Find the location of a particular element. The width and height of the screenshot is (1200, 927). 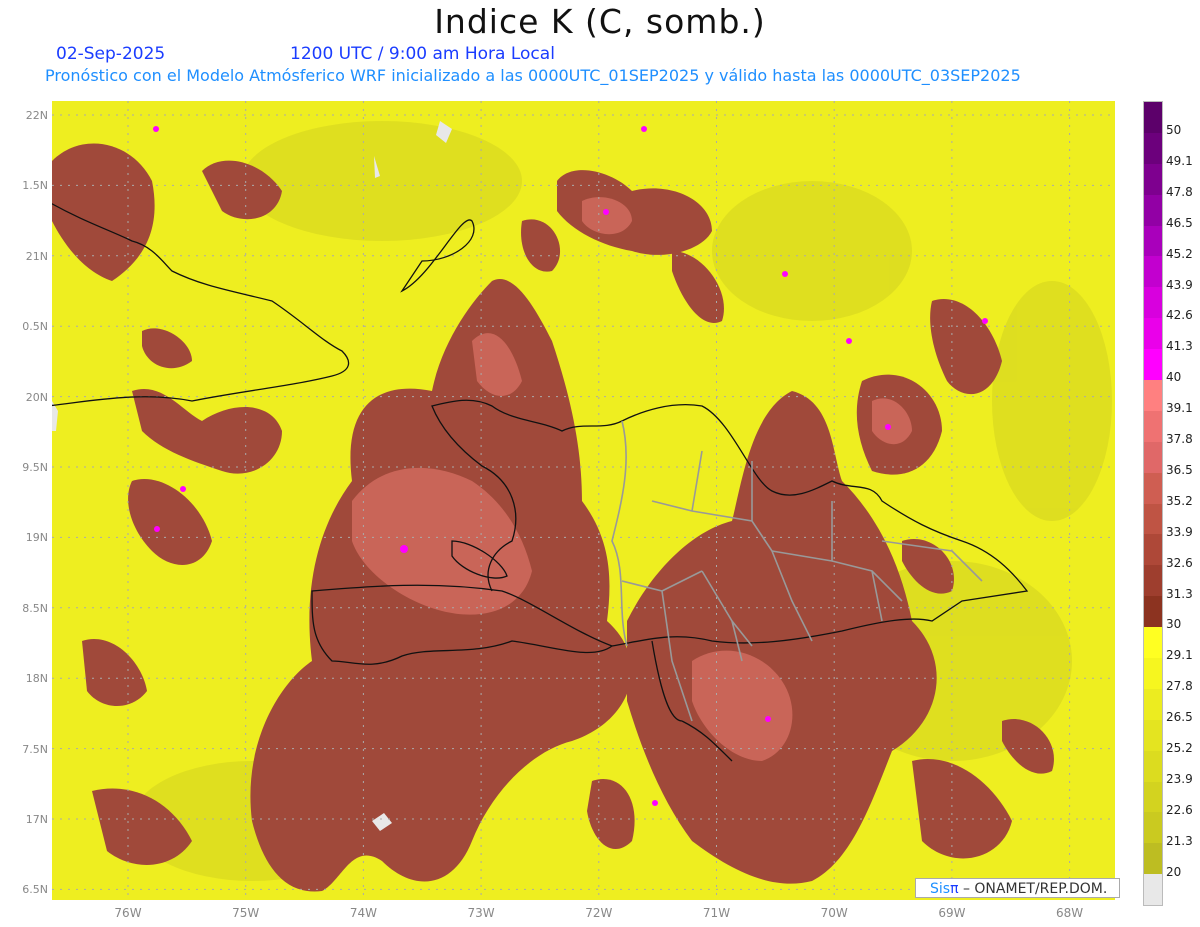

lon-label: 75W is located at coordinates (246, 913).